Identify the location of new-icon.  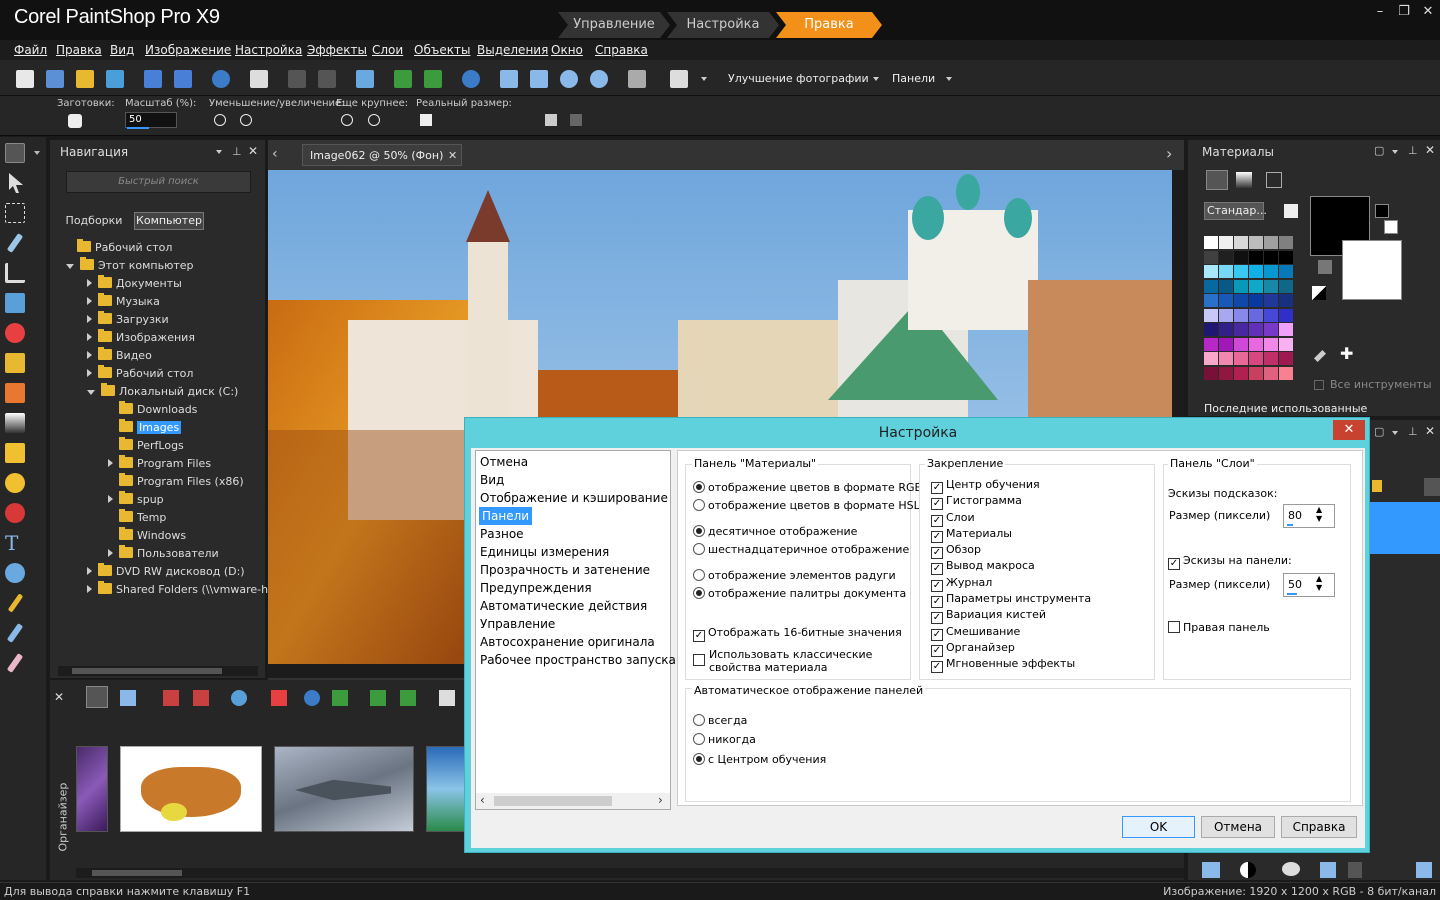
(25, 79).